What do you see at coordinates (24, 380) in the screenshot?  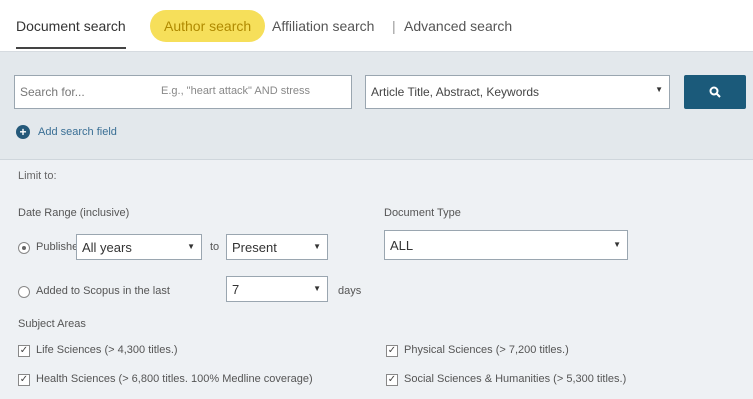 I see `health-sciences-checkbox: ✓` at bounding box center [24, 380].